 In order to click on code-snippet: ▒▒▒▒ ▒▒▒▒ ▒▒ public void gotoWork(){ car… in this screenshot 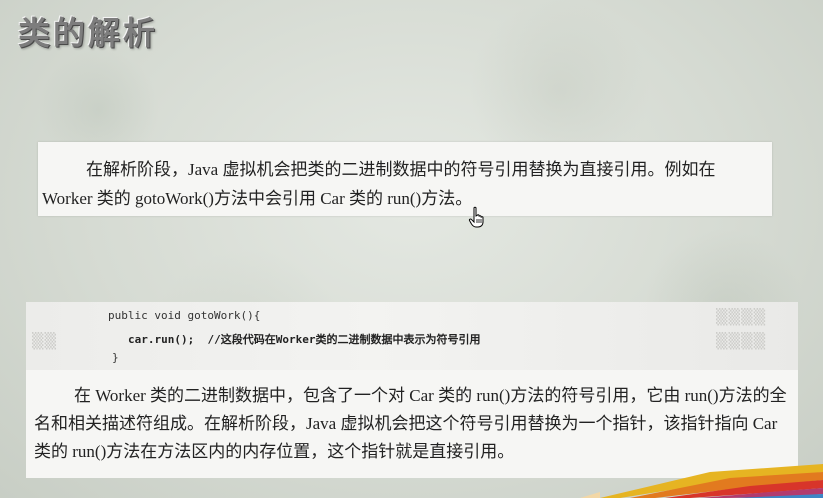, I will do `click(412, 336)`.